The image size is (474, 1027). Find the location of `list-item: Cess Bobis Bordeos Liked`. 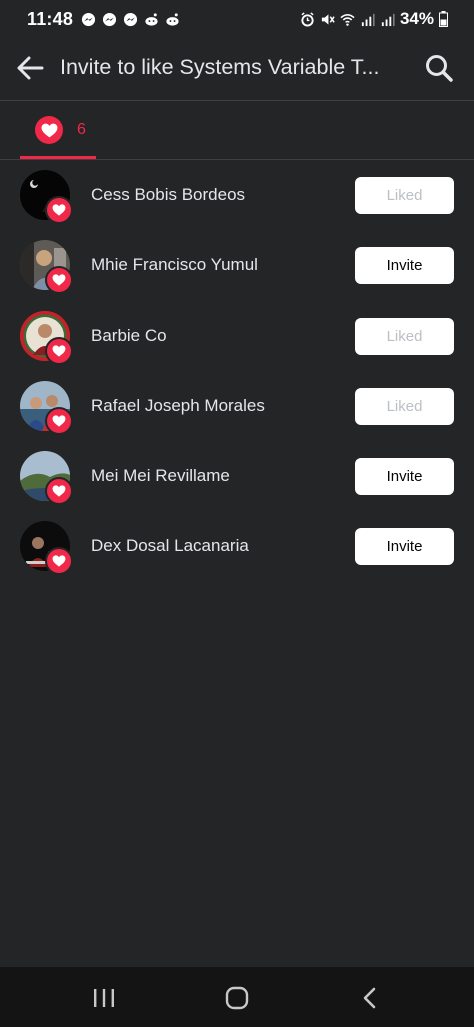

list-item: Cess Bobis Bordeos Liked is located at coordinates (237, 195).